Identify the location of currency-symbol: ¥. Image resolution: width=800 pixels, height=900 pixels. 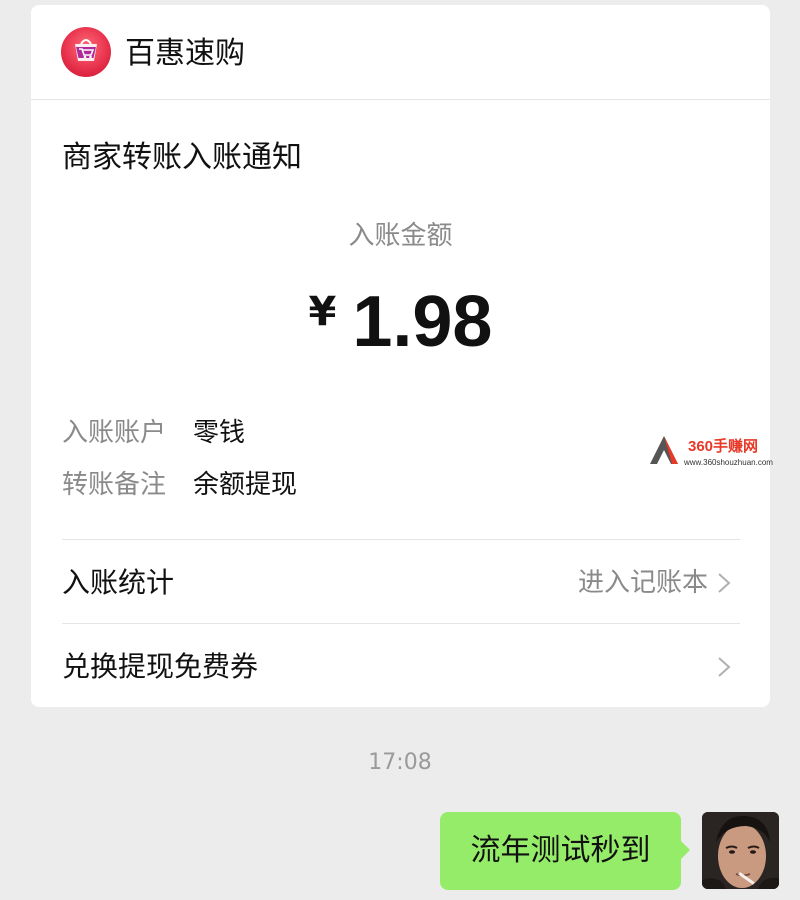
(322, 312).